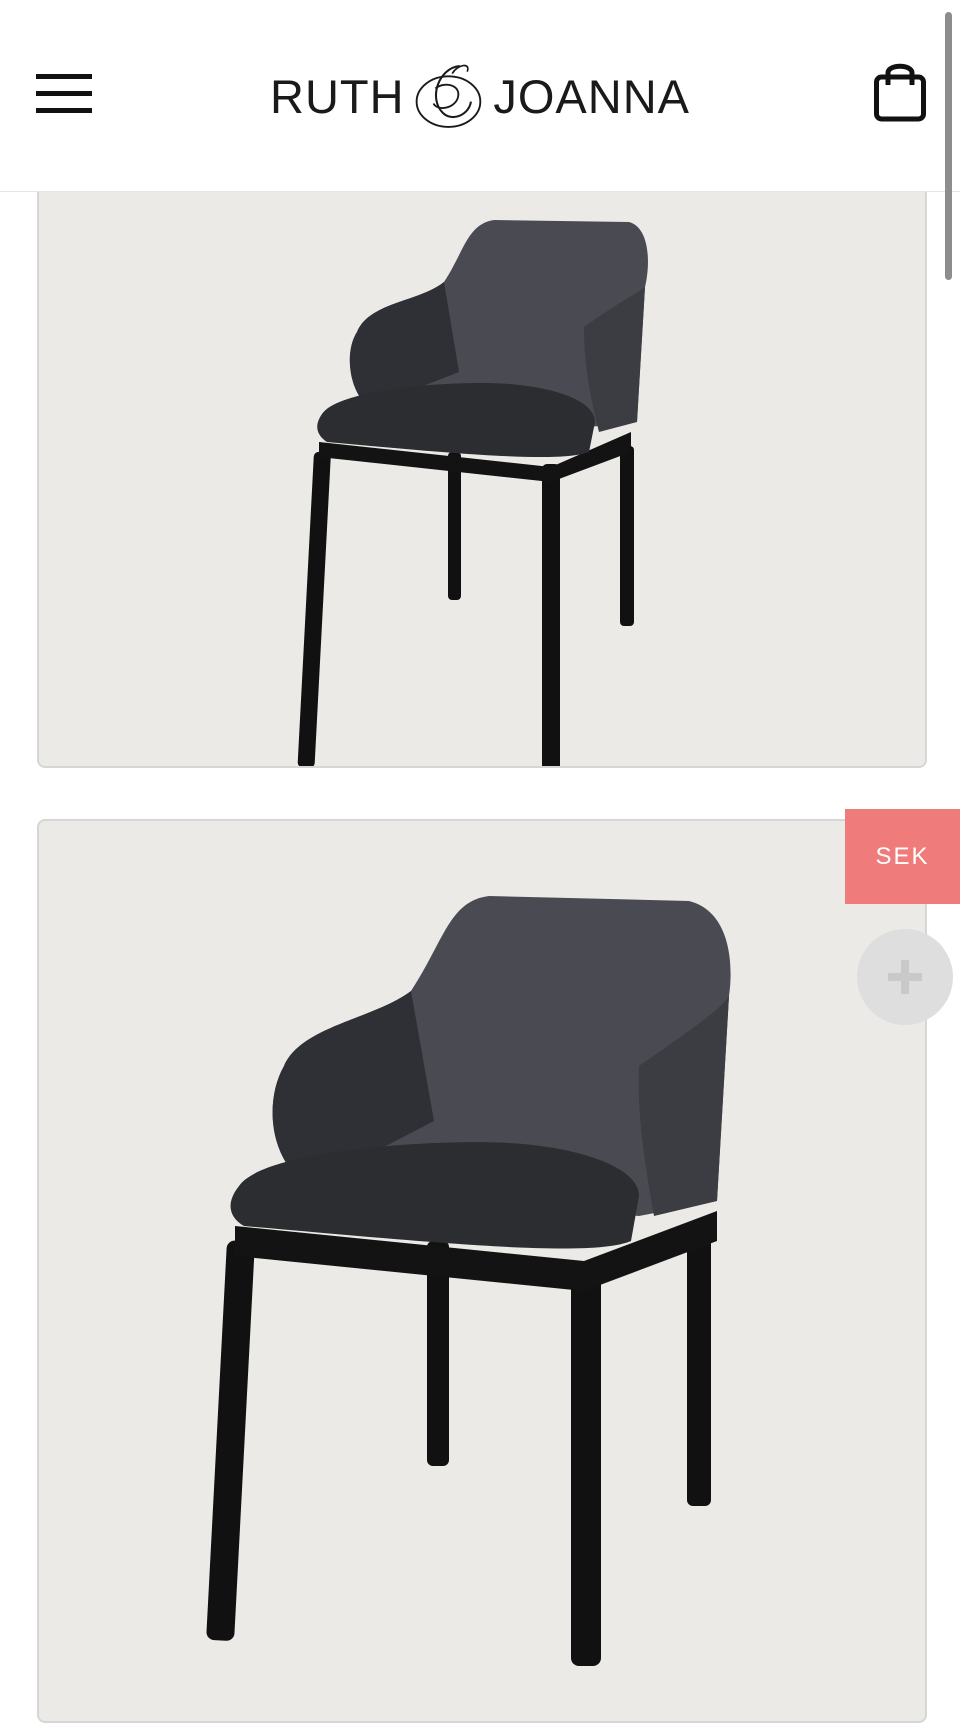 Image resolution: width=960 pixels, height=1723 pixels. Describe the element at coordinates (948, 146) in the screenshot. I see `page-scrollbar` at that location.